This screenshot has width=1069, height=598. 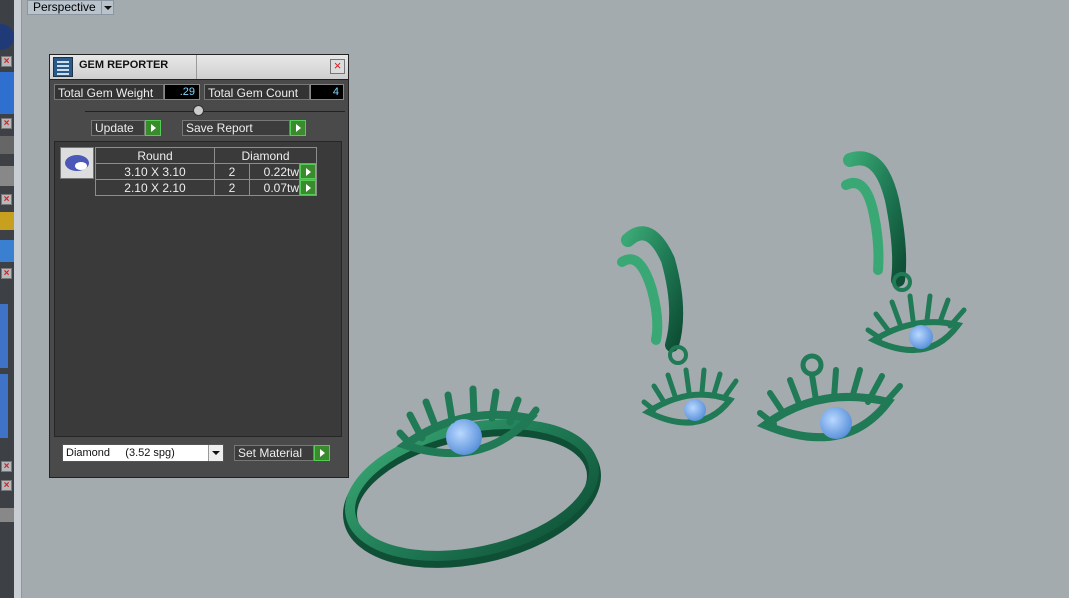 What do you see at coordinates (199, 67) in the screenshot?
I see `panel-title-bar: GEM REPORTER ×` at bounding box center [199, 67].